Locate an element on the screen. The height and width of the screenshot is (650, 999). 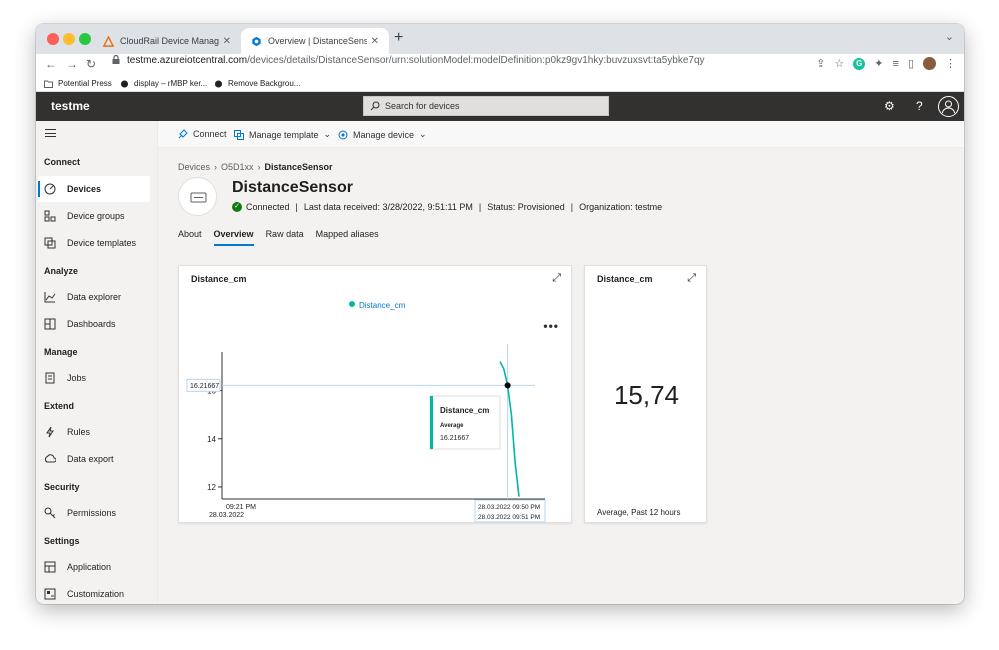
breadcrumb-group: O5D1xx is located at coordinates (237, 167).